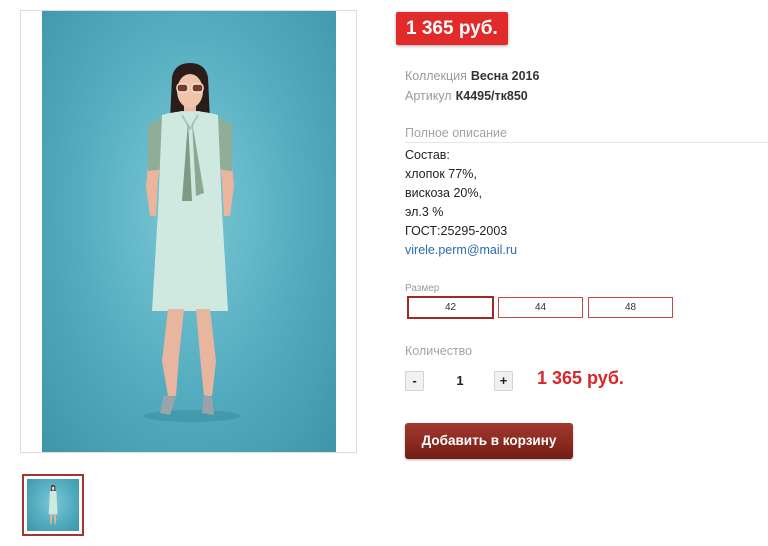  I want to click on sku-row: Артикул К4495/тк850, so click(466, 96).